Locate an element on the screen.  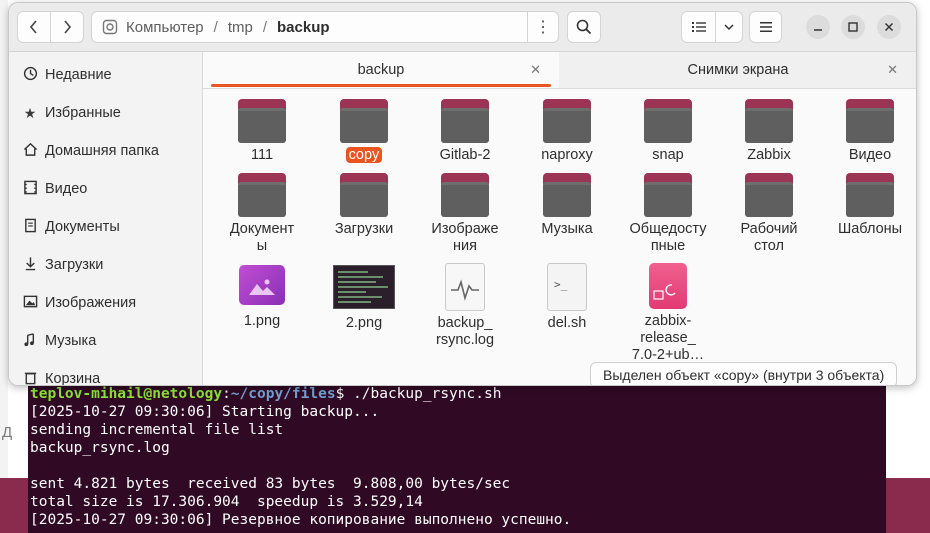
prompt-path: ~/copy/files is located at coordinates (283, 394).